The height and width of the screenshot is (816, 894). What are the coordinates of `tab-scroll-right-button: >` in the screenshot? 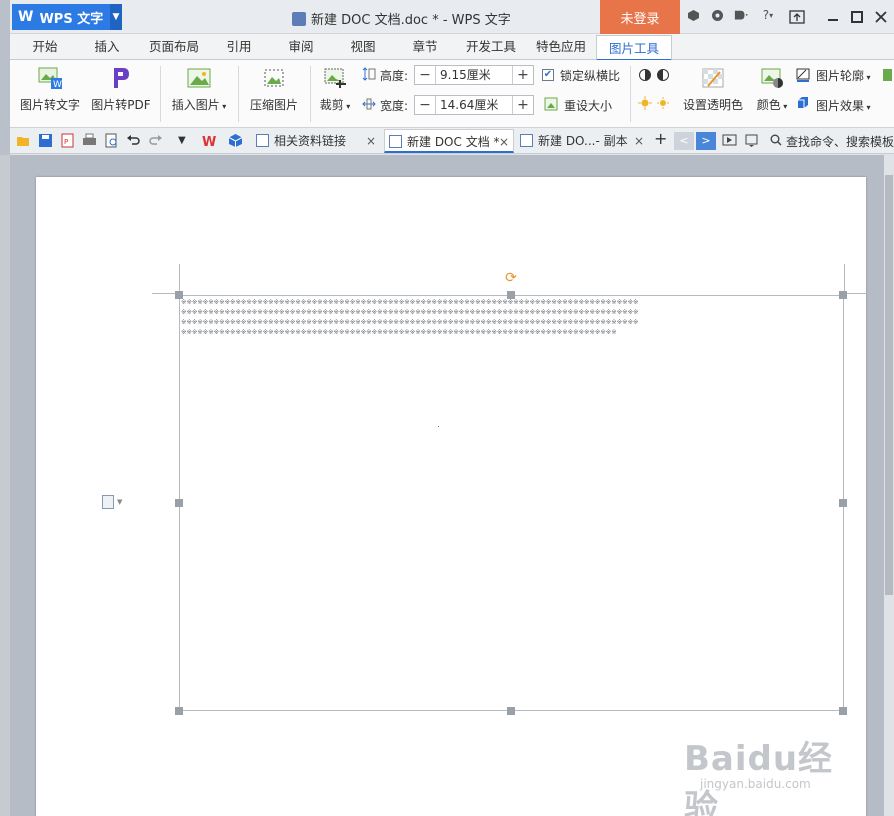 It's located at (706, 141).